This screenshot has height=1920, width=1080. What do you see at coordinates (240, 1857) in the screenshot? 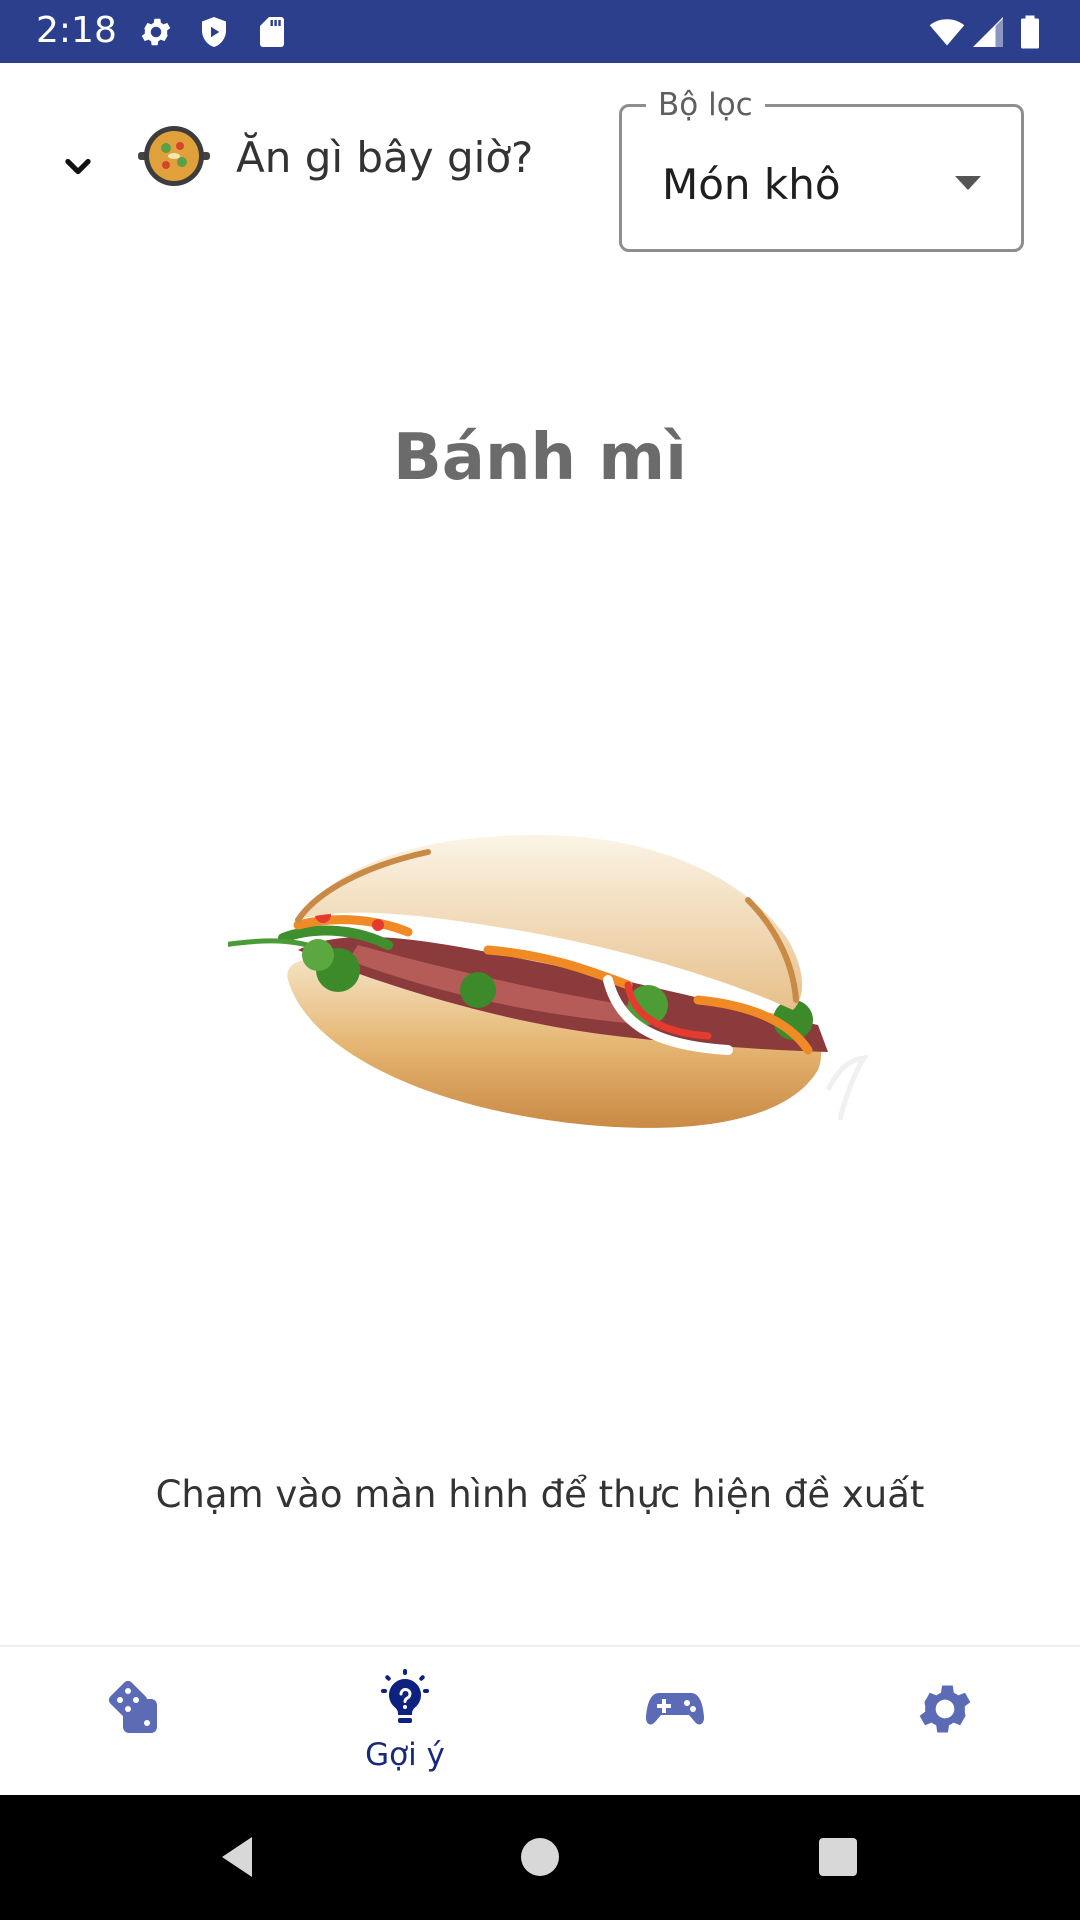
I see `back-icon` at bounding box center [240, 1857].